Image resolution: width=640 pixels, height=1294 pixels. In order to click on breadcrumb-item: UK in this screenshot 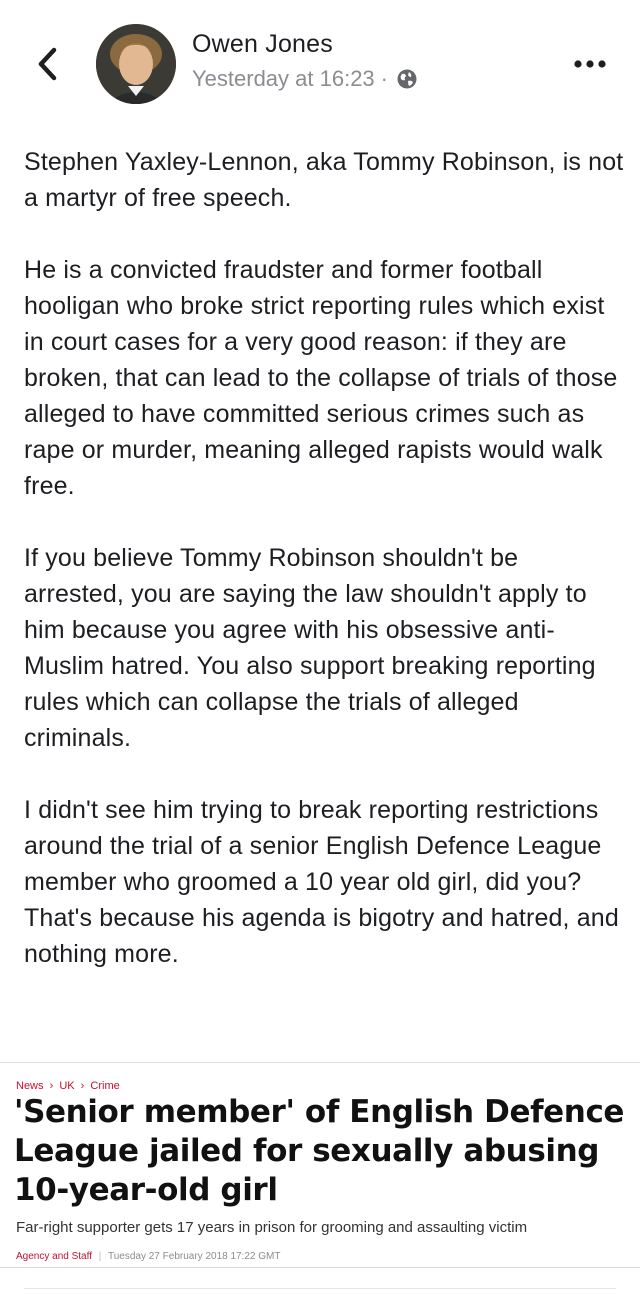, I will do `click(67, 1086)`.